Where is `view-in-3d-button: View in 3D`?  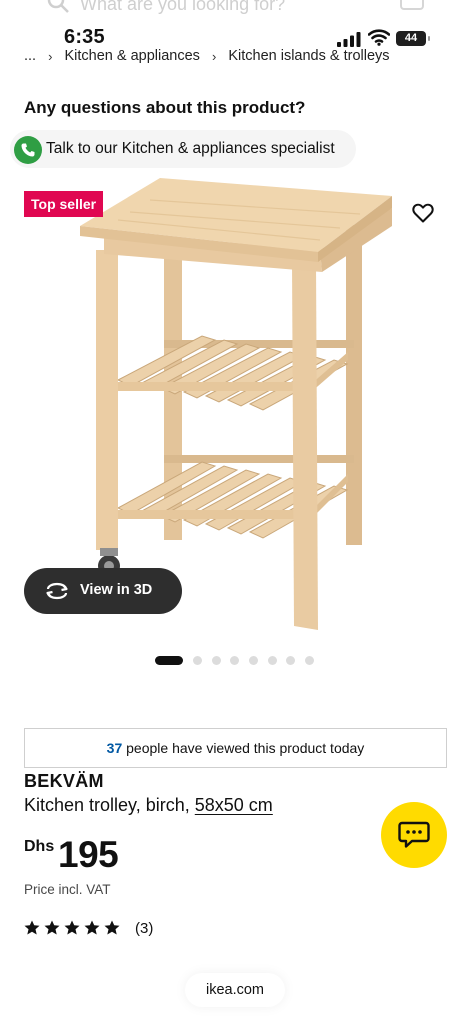 view-in-3d-button: View in 3D is located at coordinates (103, 591).